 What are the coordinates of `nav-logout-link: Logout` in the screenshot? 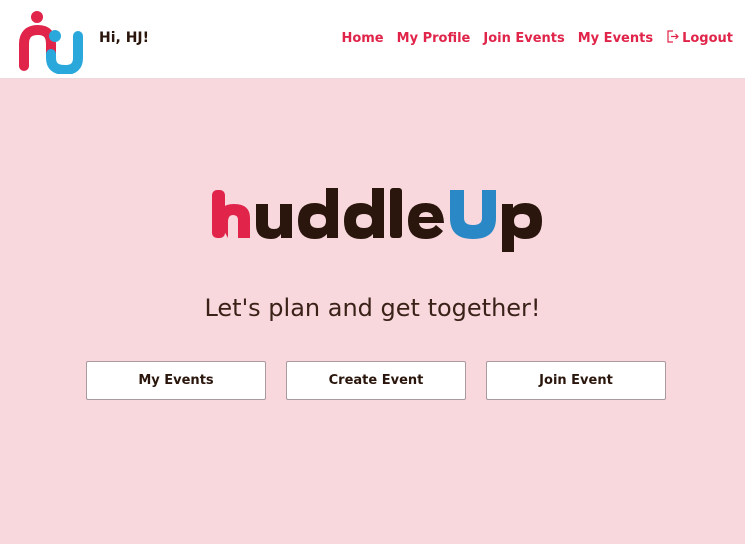 It's located at (699, 38).